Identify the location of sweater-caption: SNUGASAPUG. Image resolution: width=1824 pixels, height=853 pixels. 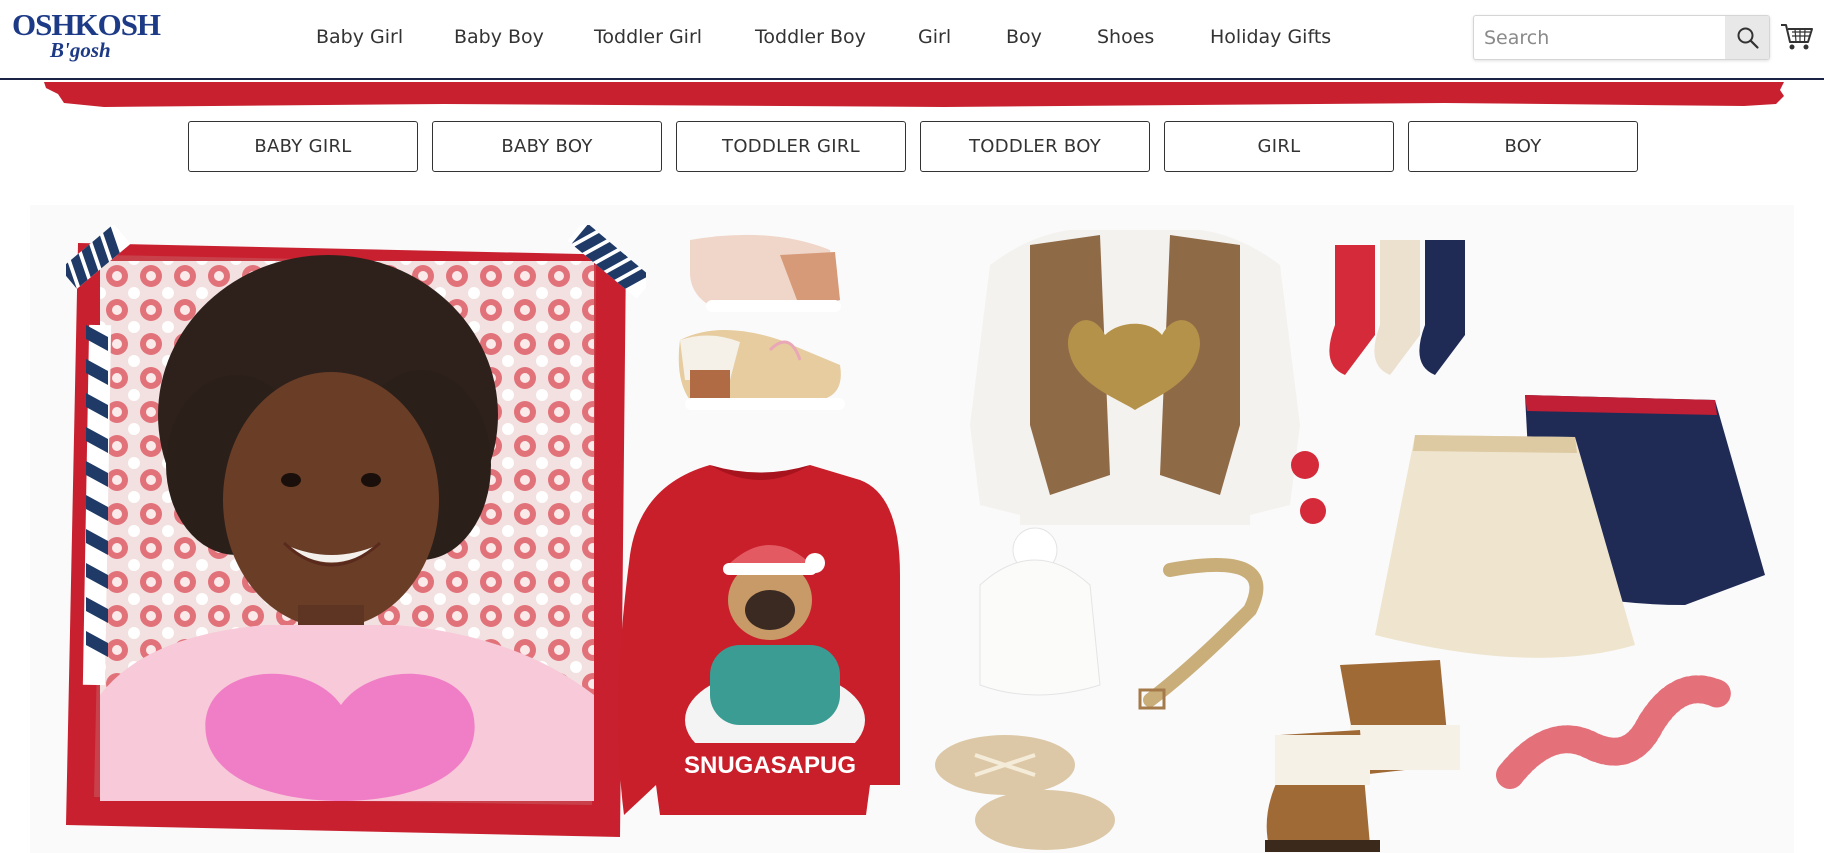
(770, 765).